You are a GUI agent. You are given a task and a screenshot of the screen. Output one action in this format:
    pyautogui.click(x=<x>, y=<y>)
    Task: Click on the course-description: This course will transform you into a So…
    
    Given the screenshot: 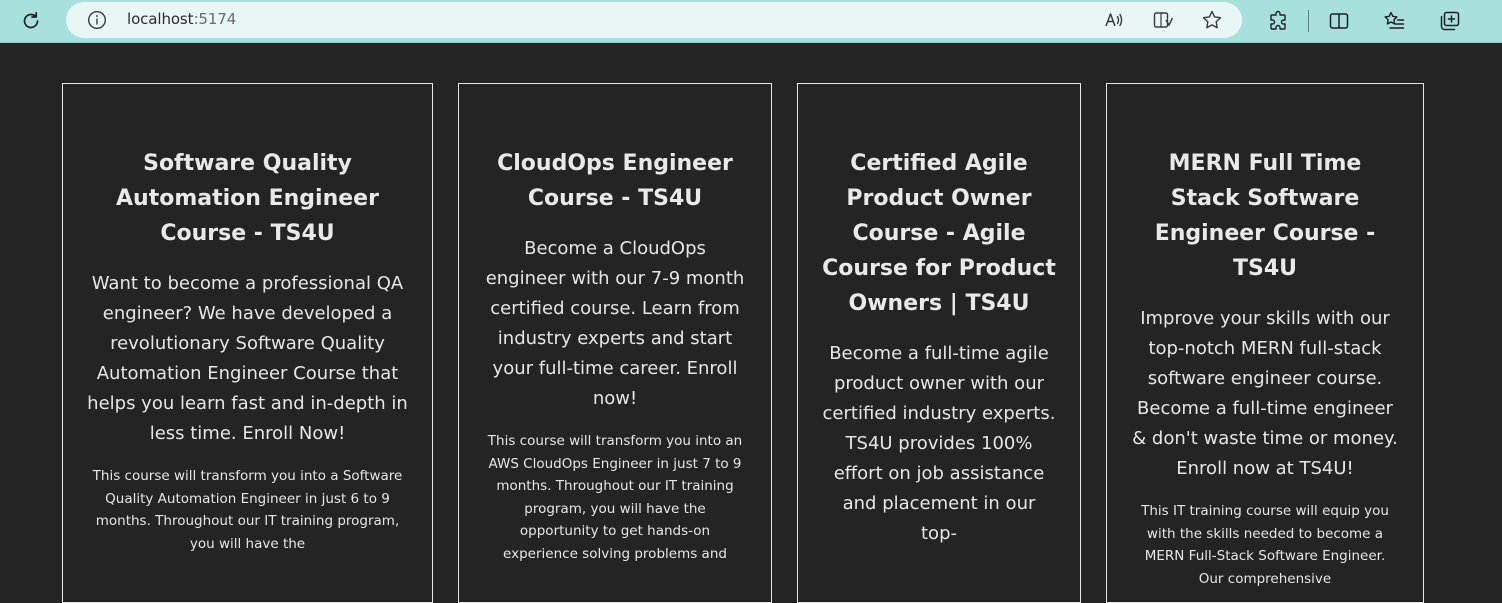 What is the action you would take?
    pyautogui.click(x=247, y=510)
    